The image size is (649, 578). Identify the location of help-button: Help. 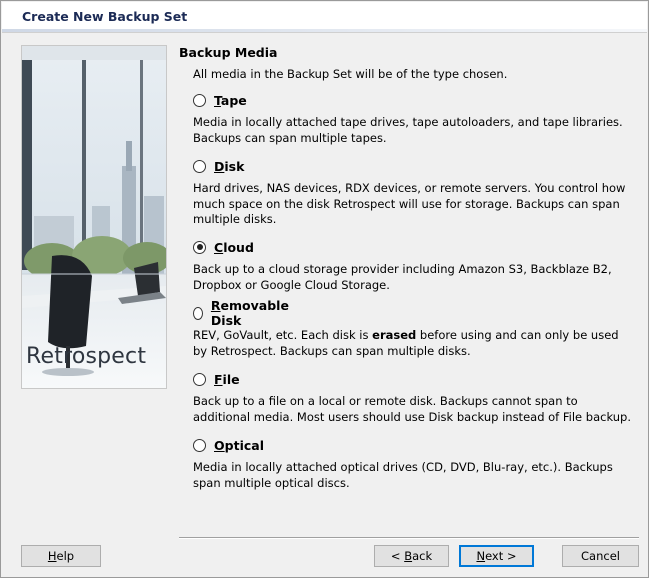
(61, 556).